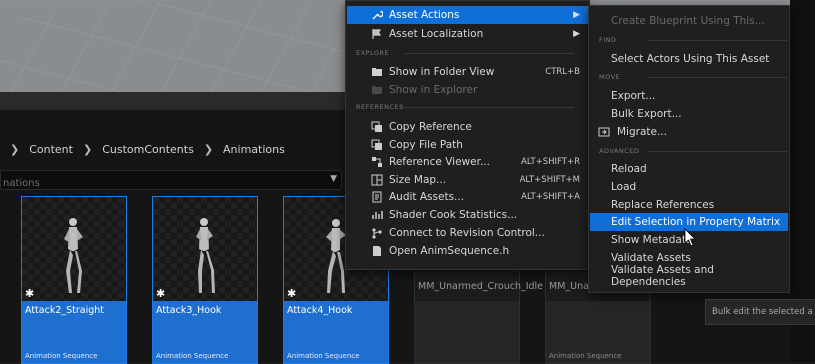  I want to click on asset-name: MM_Unarmed_Crouch_Idle, so click(481, 286).